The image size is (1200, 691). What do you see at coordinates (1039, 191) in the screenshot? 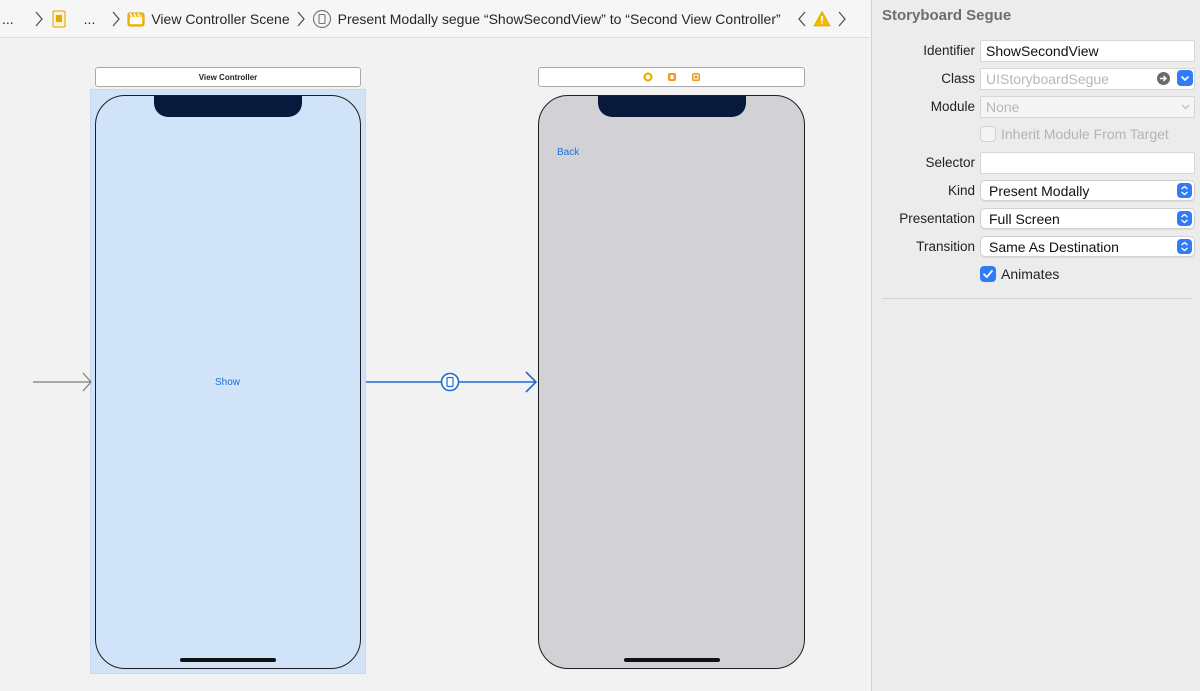
I see `kind-value: Present Modally` at bounding box center [1039, 191].